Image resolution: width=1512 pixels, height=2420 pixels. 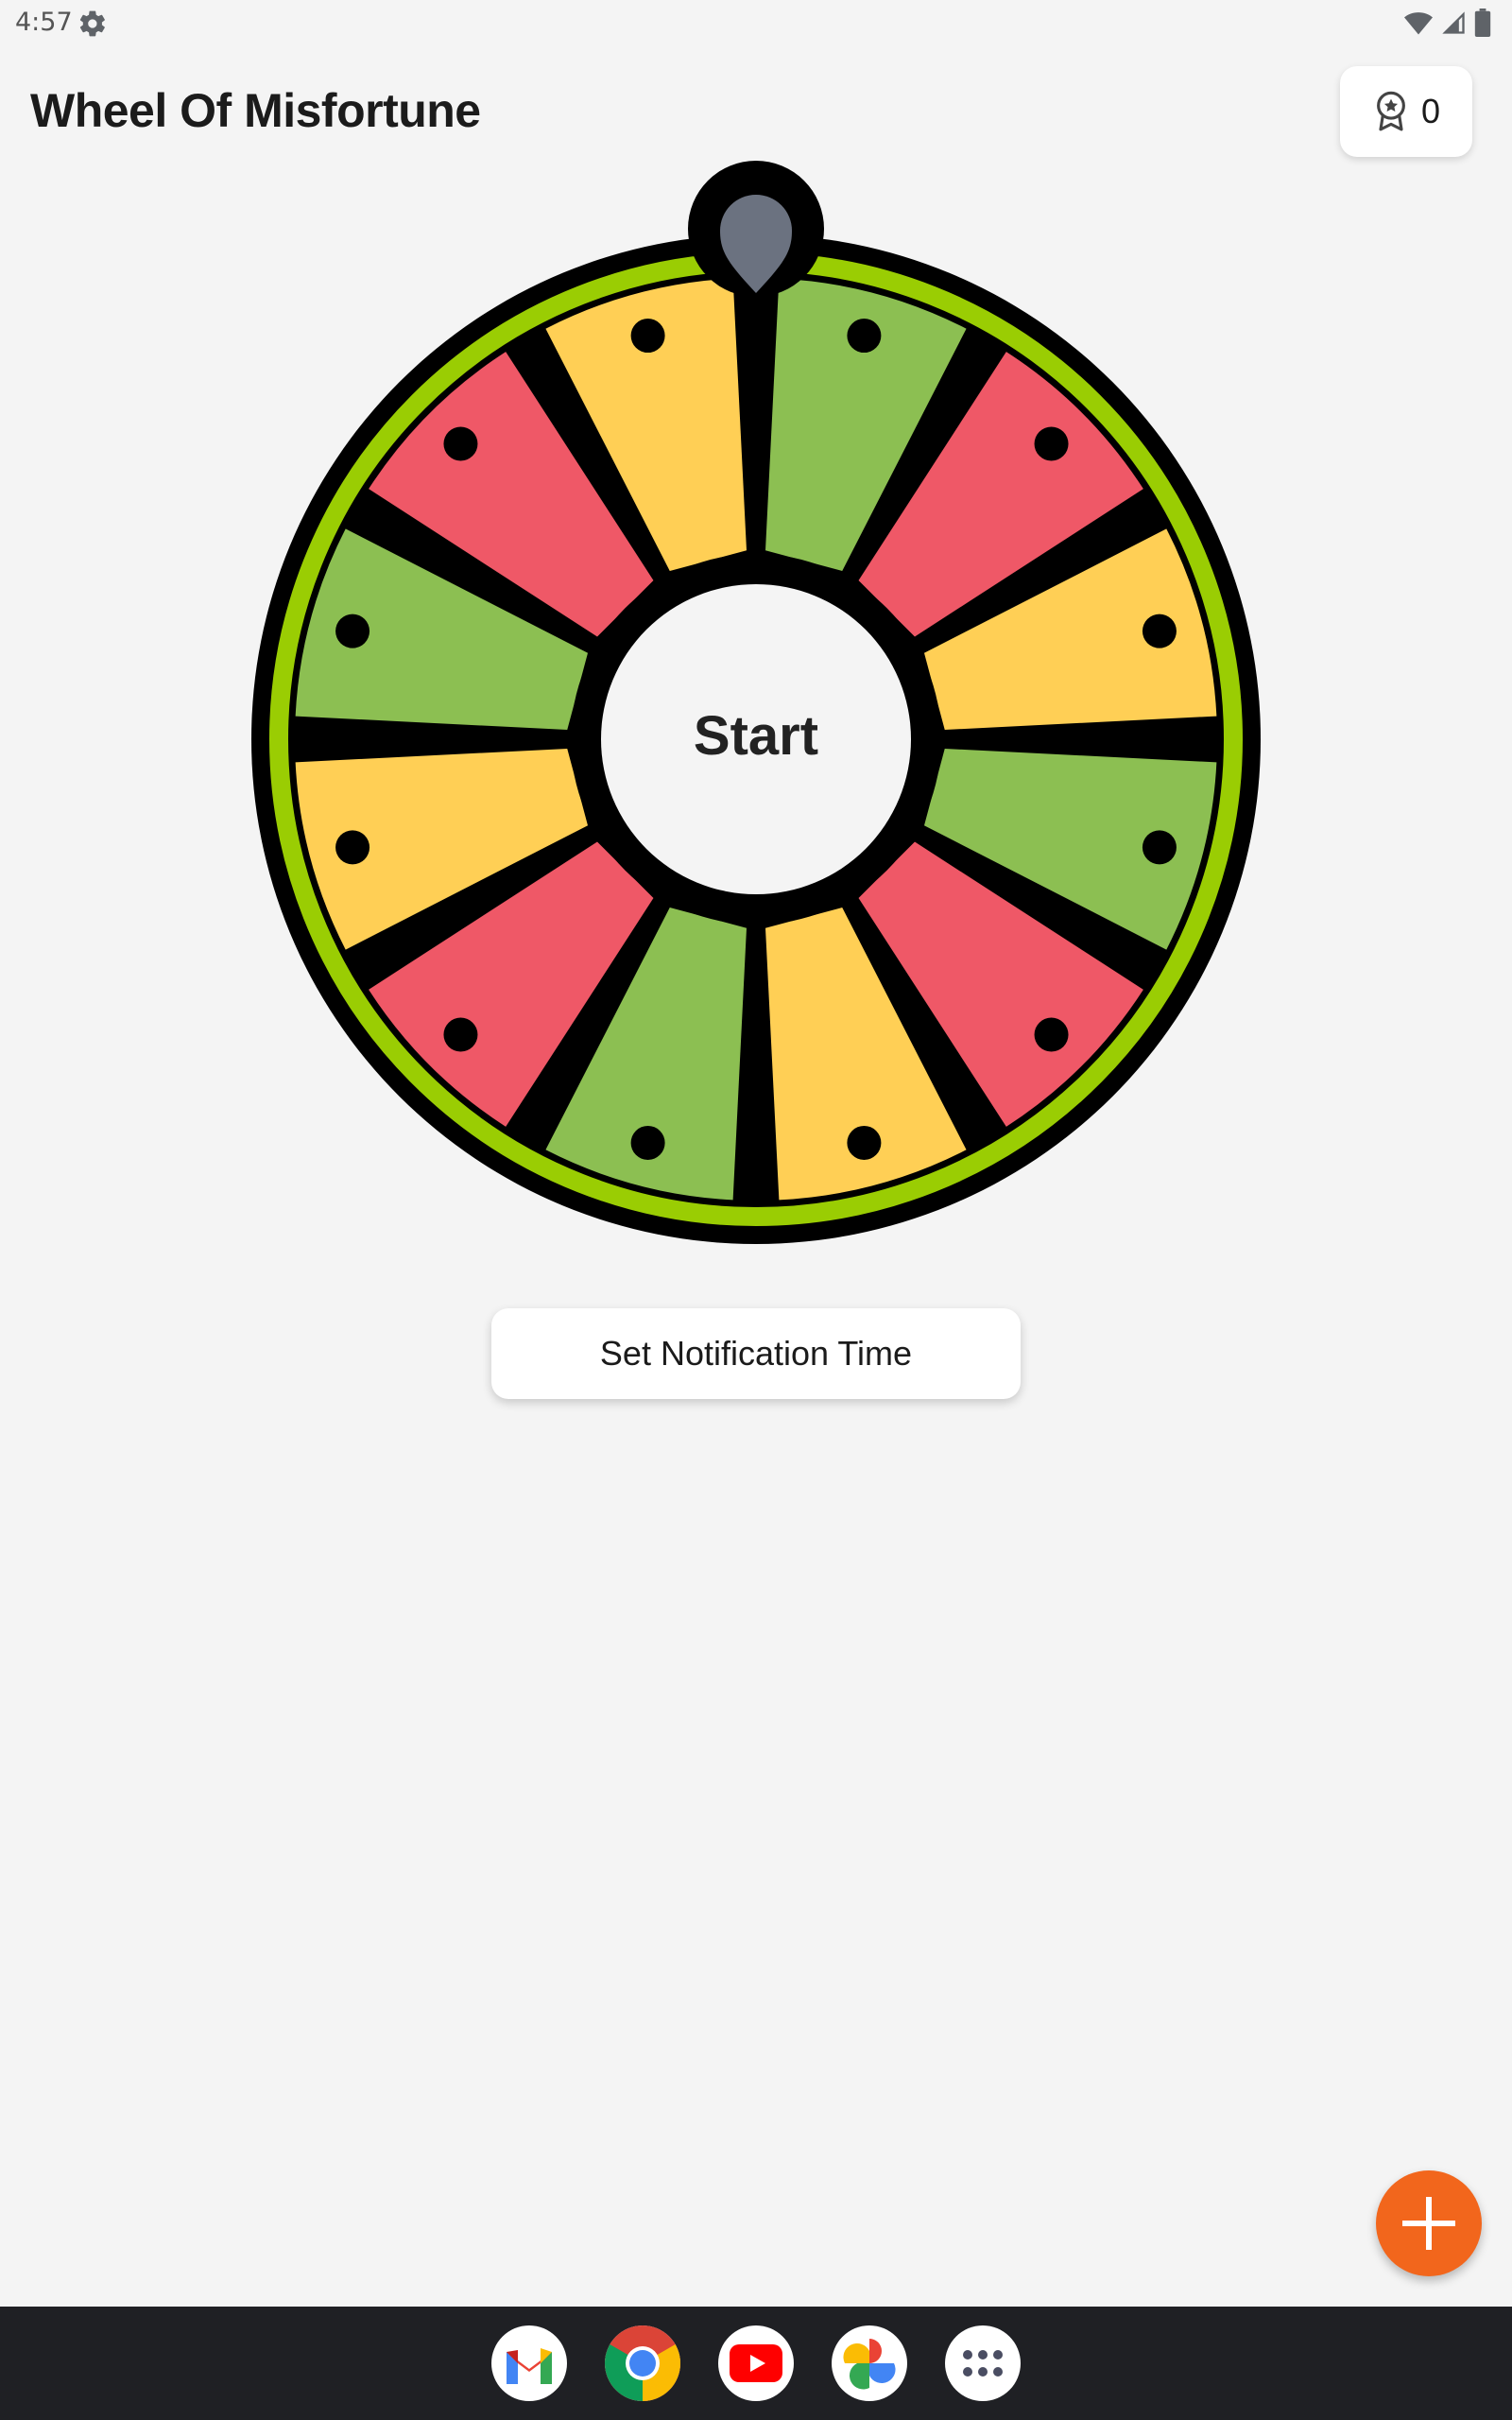 What do you see at coordinates (756, 735) in the screenshot?
I see `start-button: Start` at bounding box center [756, 735].